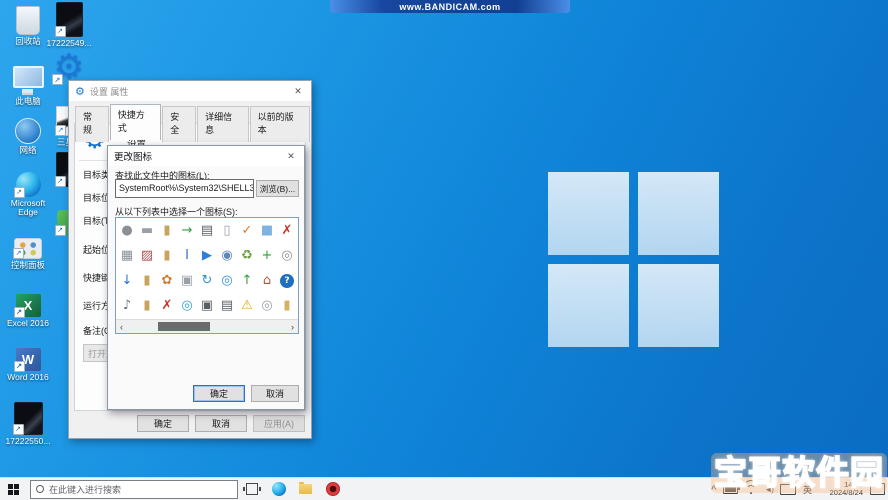 Image resolution: width=888 pixels, height=500 pixels. I want to click on shell32-icon-24: ↑, so click(247, 280).